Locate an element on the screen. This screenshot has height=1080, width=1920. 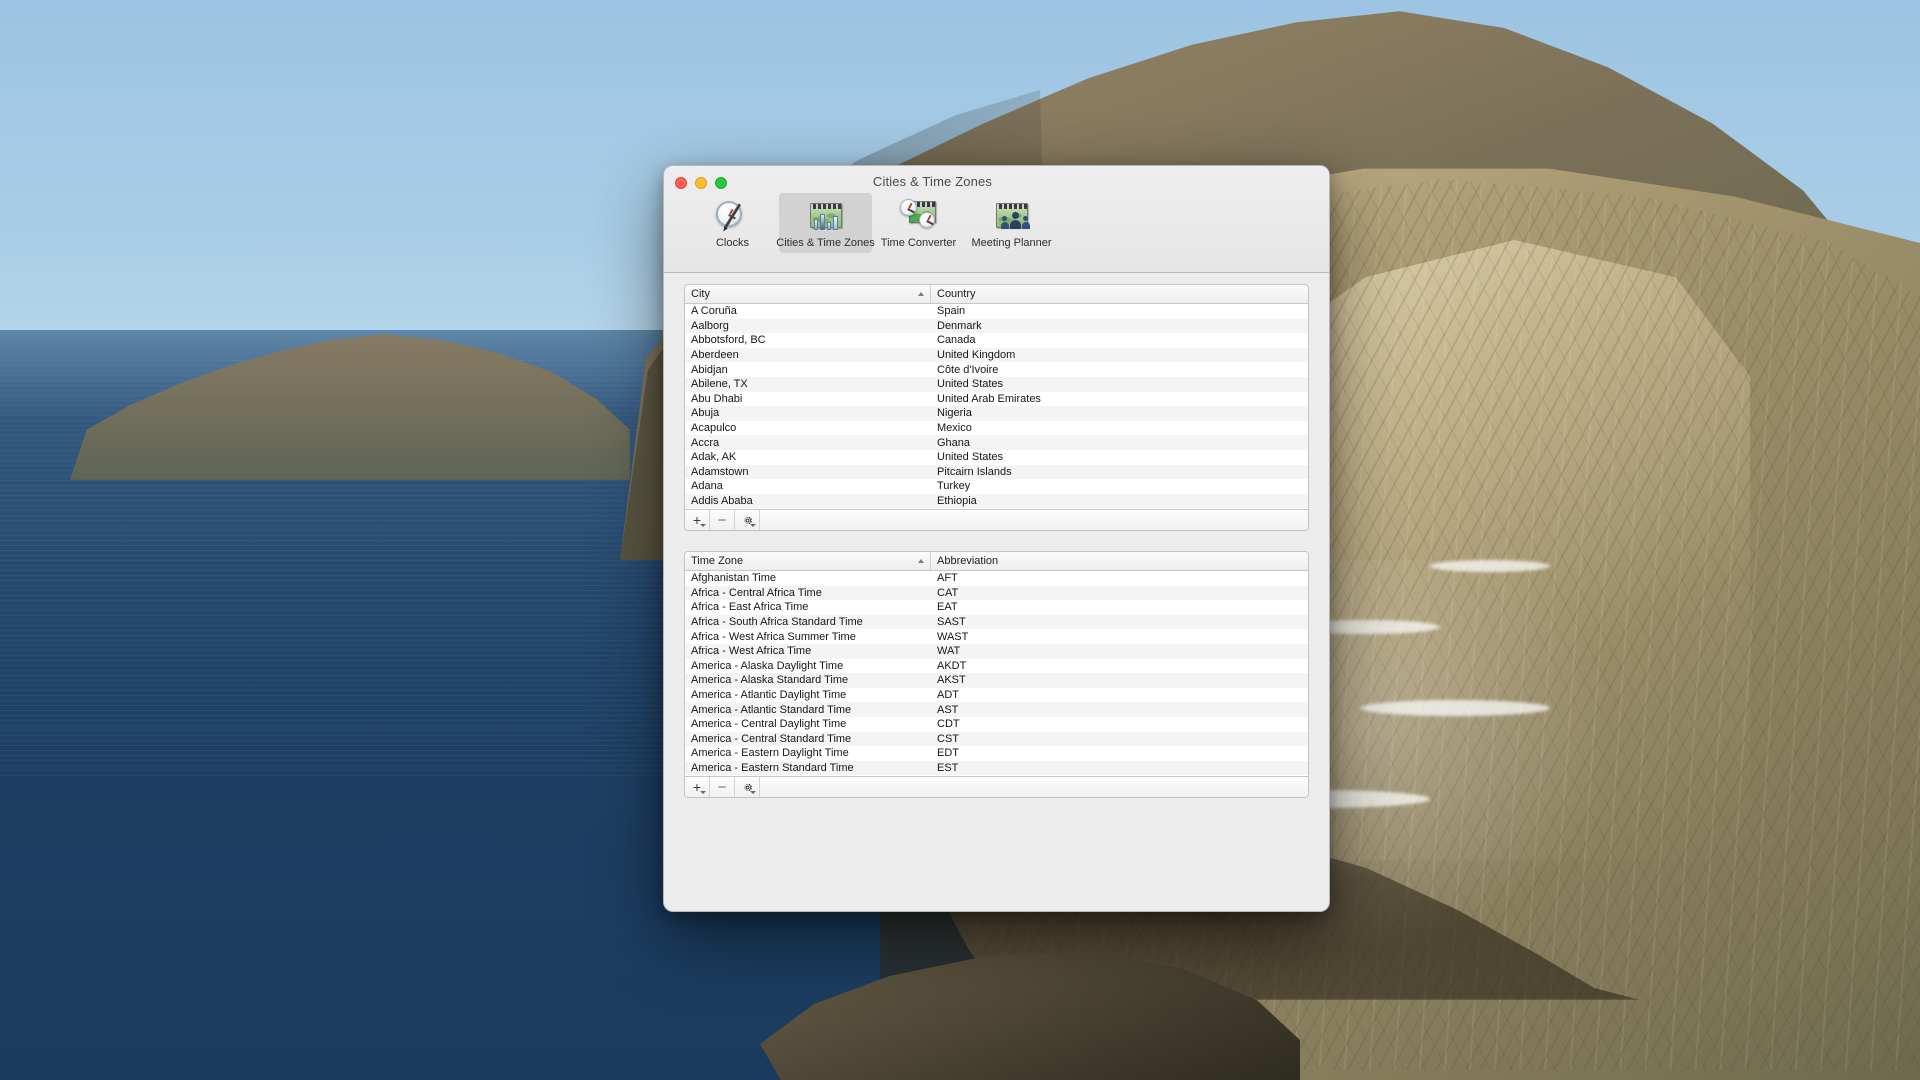
toolbar-item-clocks: Clocks is located at coordinates (732, 223).